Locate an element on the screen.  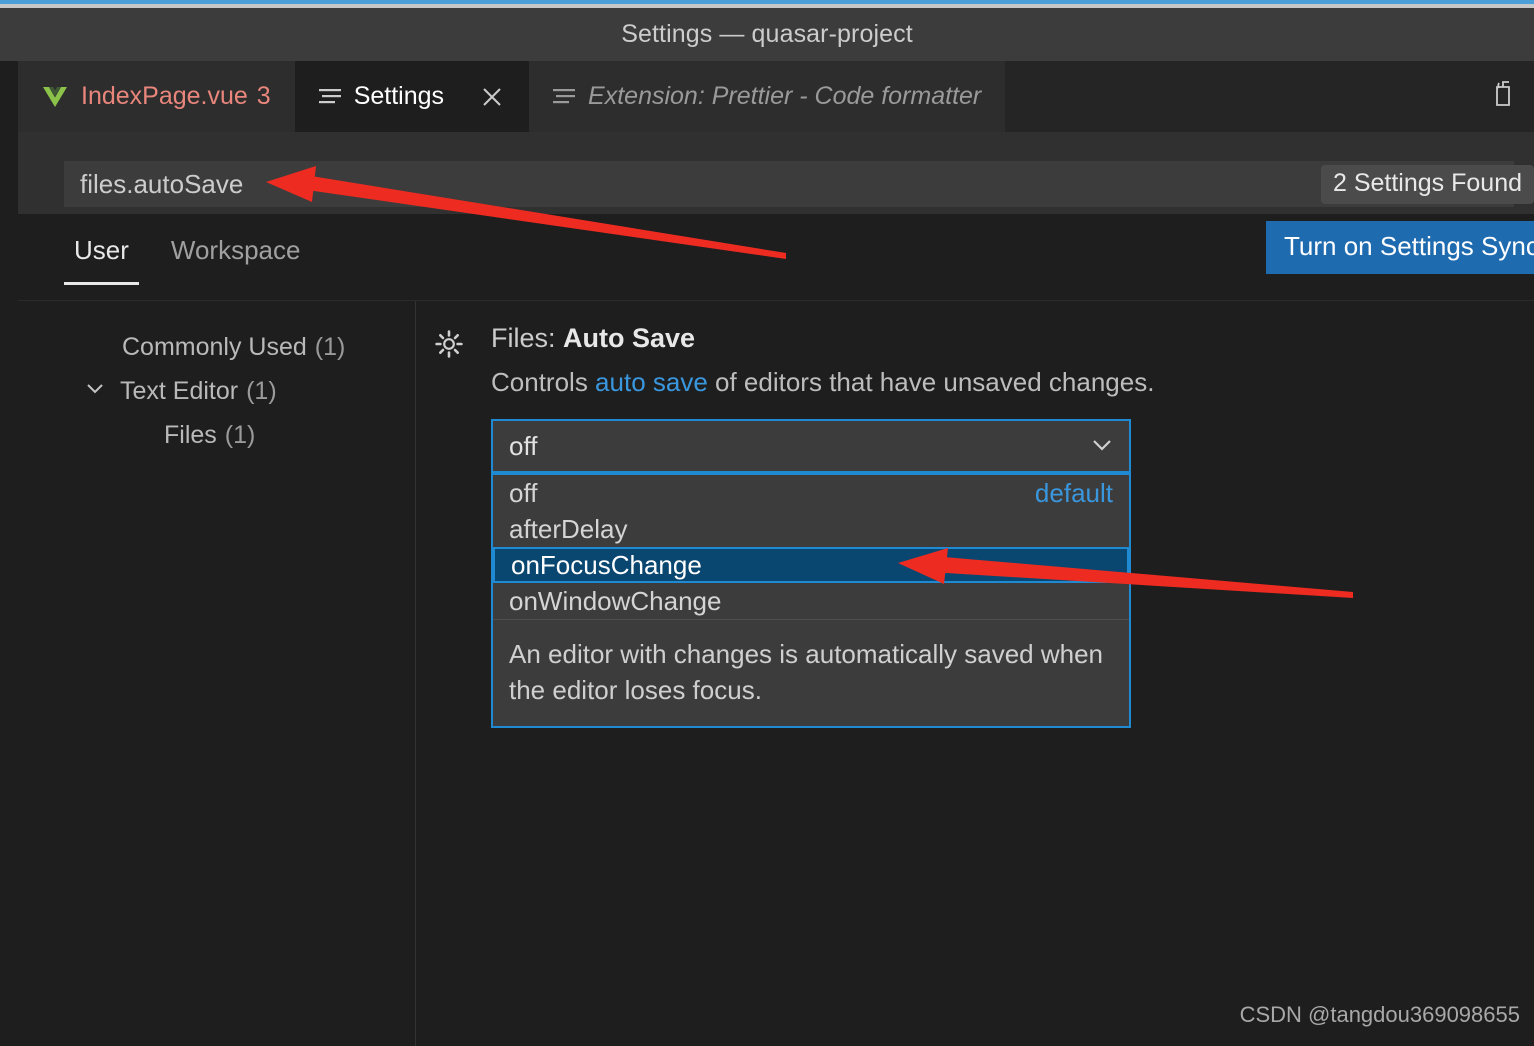
setting-gear-wrap is located at coordinates (449, 398).